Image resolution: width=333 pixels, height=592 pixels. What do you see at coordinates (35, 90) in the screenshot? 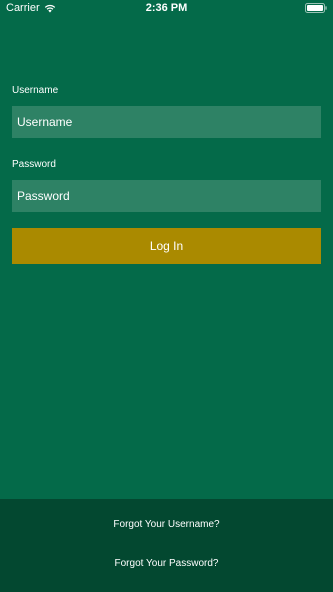
I see `username-label: Username` at bounding box center [35, 90].